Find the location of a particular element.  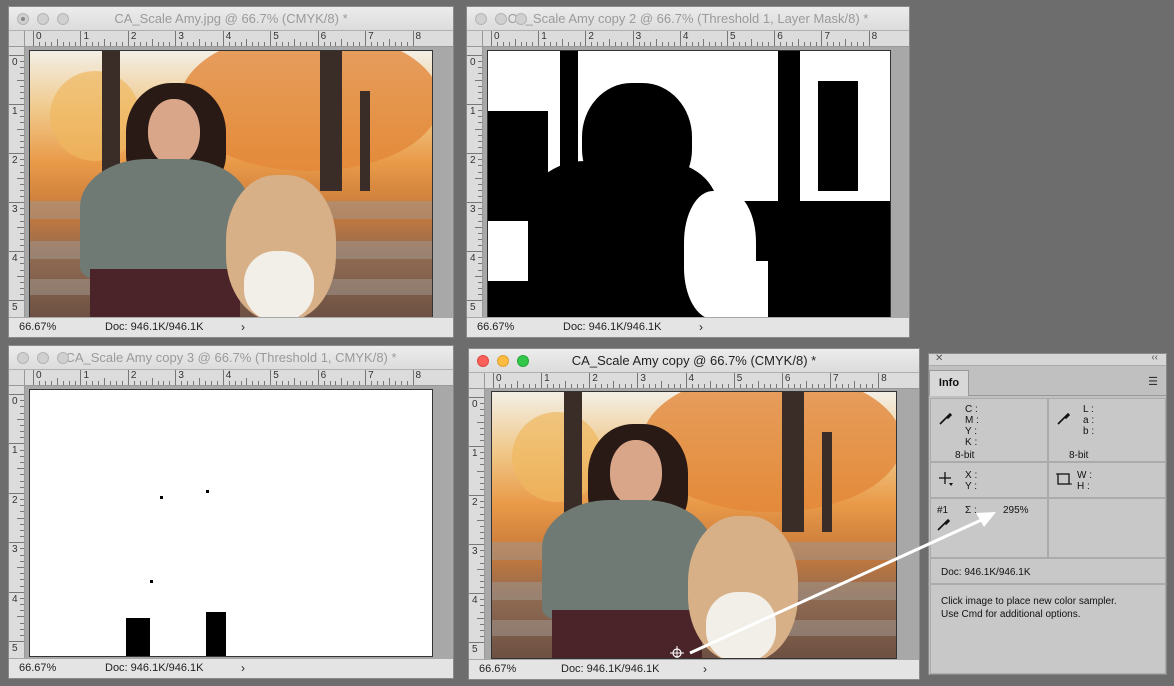

bit-depth-right: 8-bit is located at coordinates (1078, 455).